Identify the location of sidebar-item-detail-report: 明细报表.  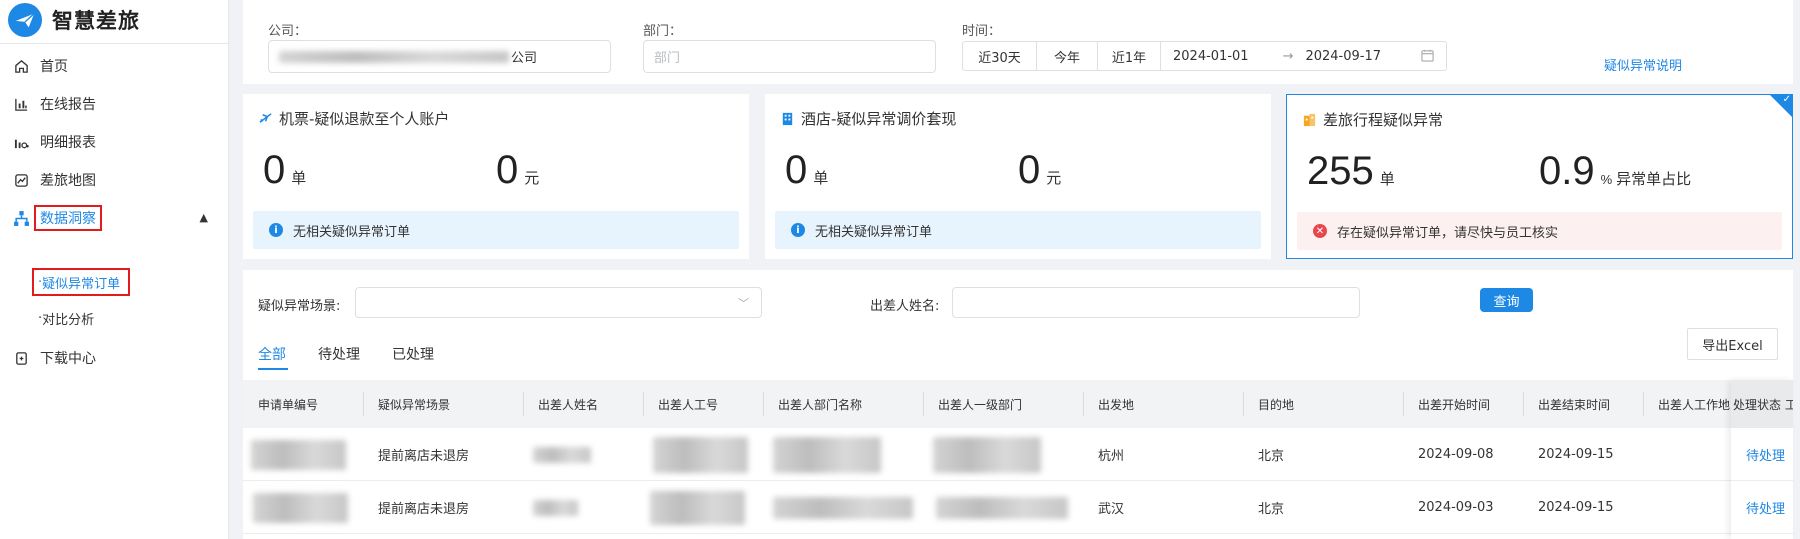
(114, 142).